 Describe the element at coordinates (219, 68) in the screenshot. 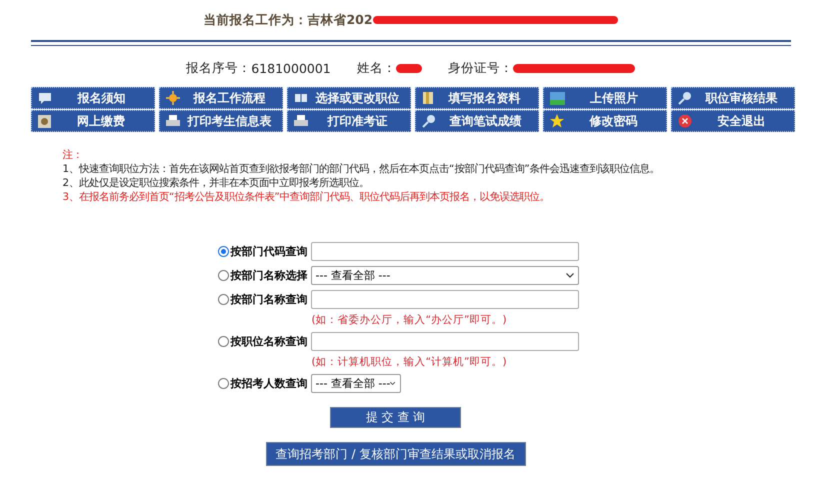

I see `info-label: 报名序号：` at that location.